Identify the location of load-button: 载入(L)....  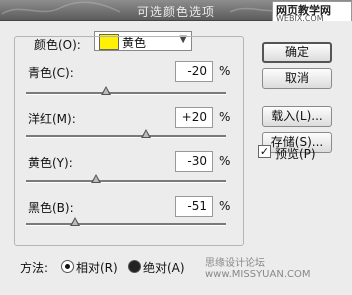
(297, 116).